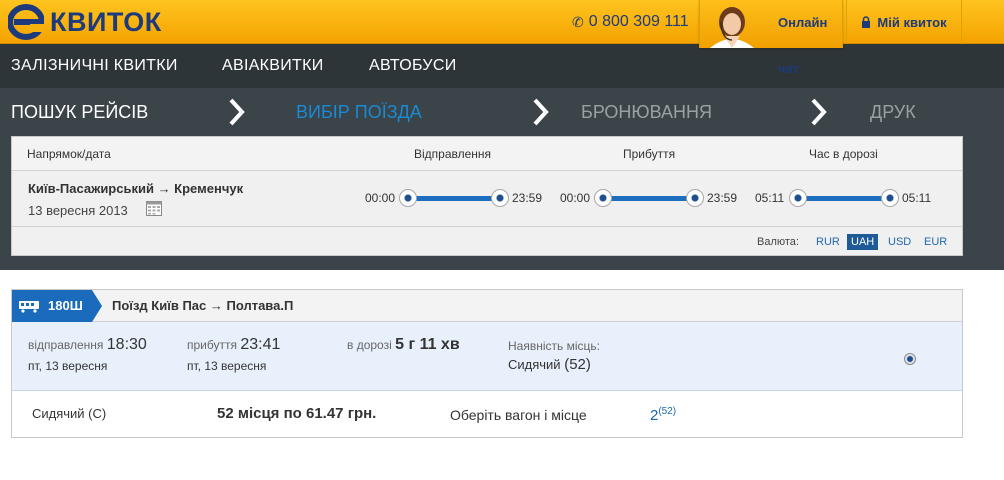 The image size is (1004, 480). Describe the element at coordinates (380, 198) in the screenshot. I see `departure-min: 00:00` at that location.